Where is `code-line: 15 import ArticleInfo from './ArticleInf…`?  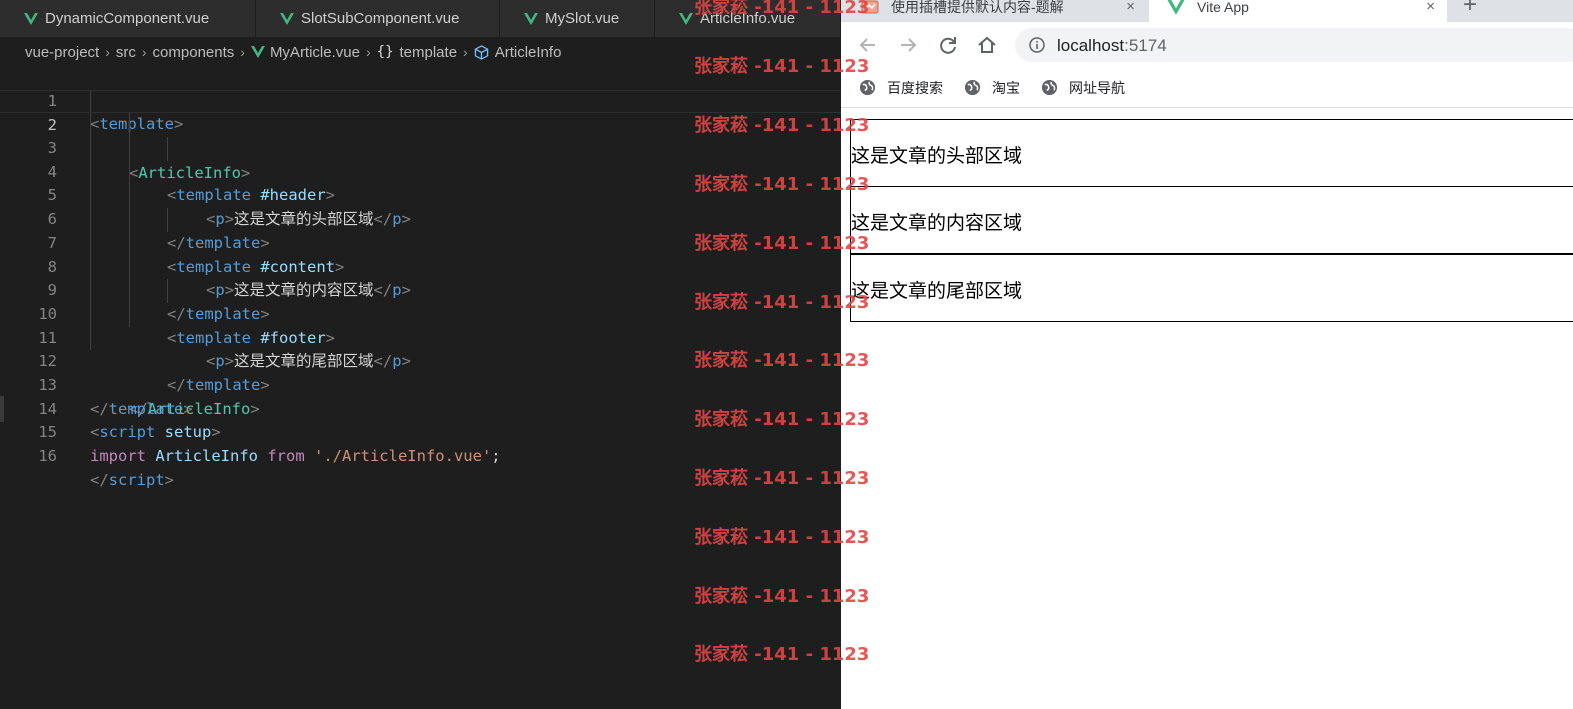
code-line: 15 import ArticleInfo from './ArticleInf… is located at coordinates (420, 431).